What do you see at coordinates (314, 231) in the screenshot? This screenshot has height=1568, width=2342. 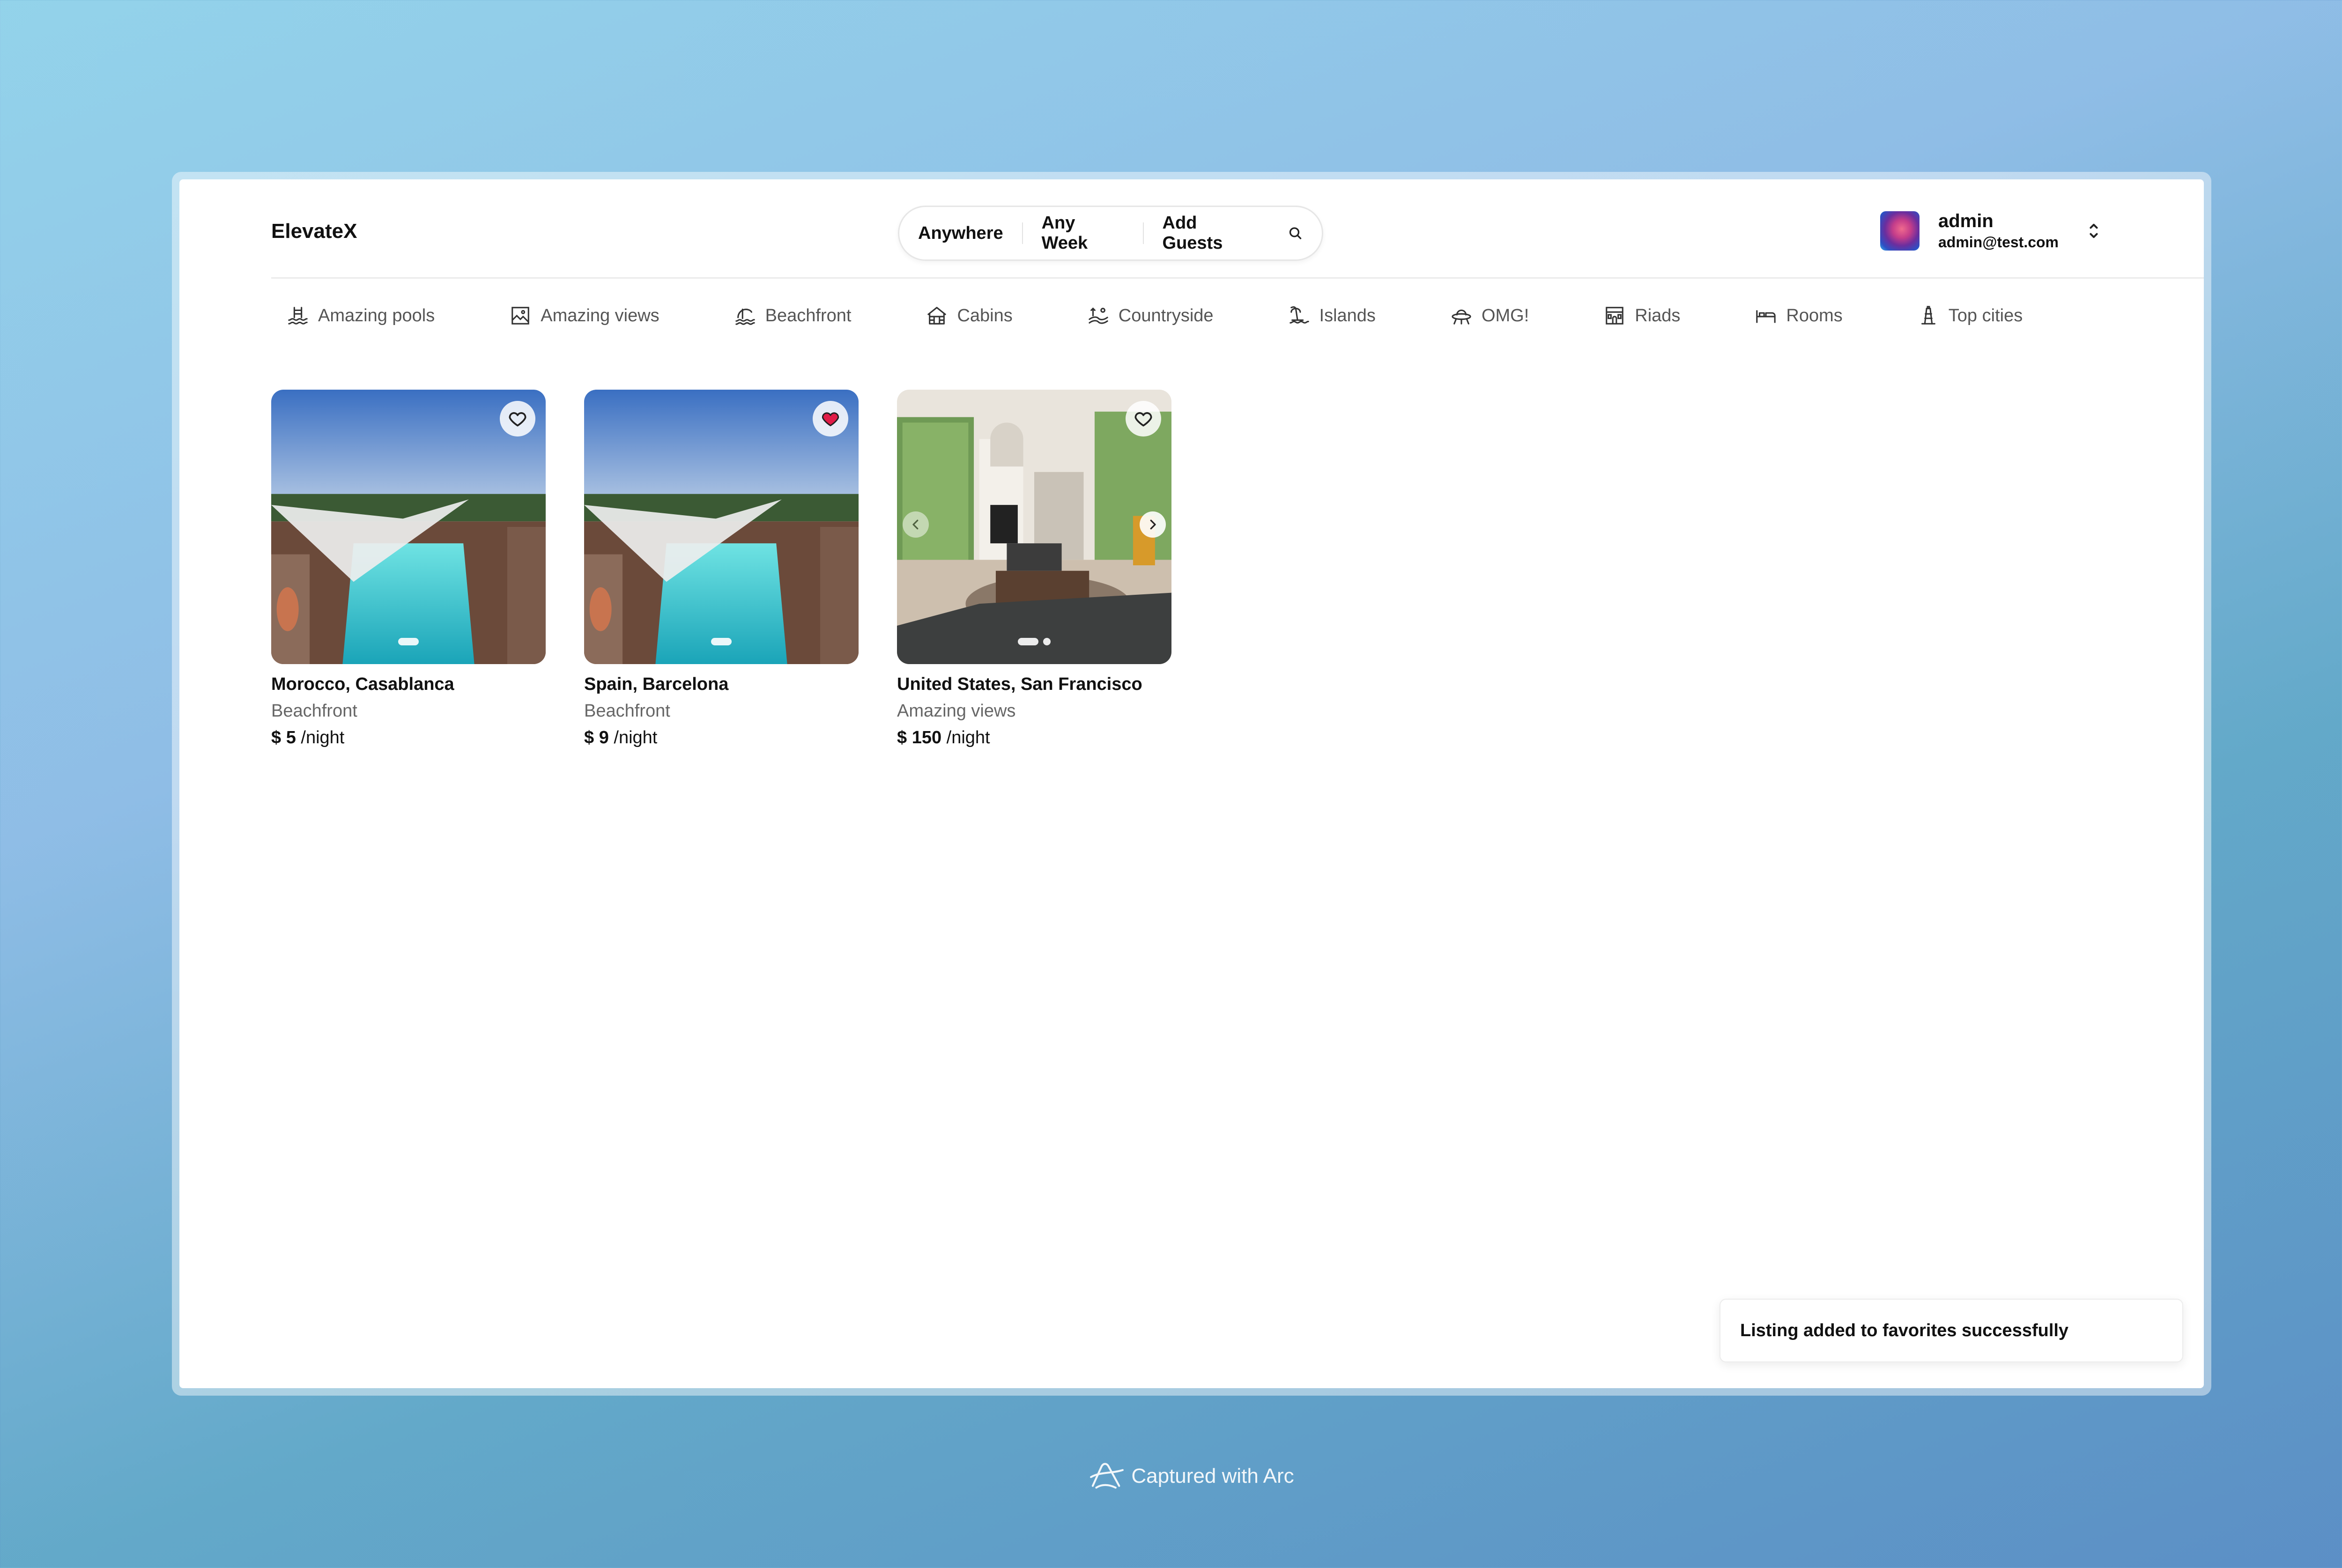 I see `app-logo: ElevateX` at bounding box center [314, 231].